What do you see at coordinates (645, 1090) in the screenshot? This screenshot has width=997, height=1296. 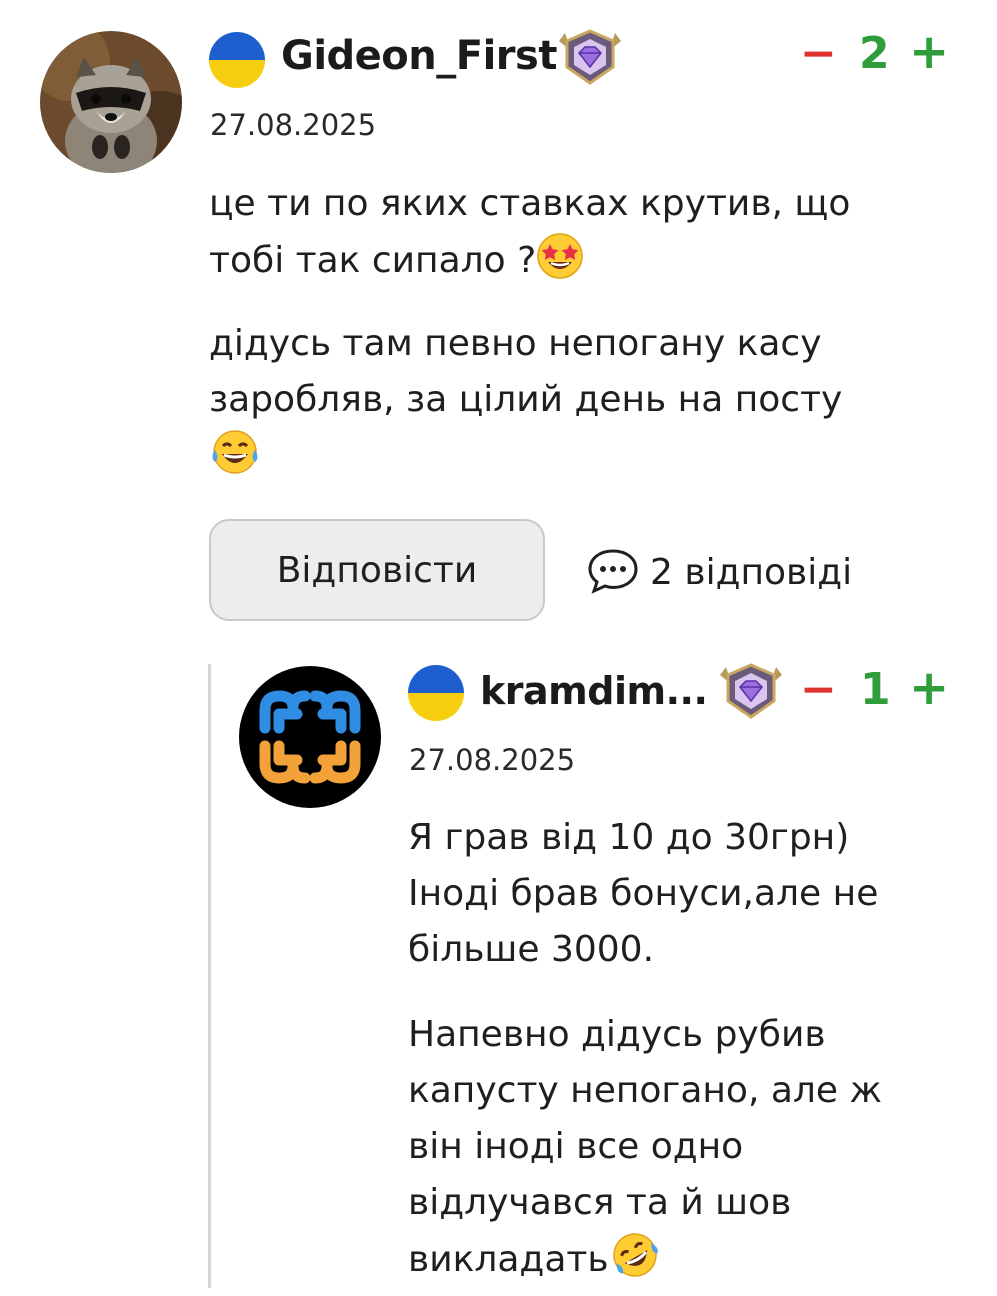 I see `comment-text-line: капусту непогано, але ж` at bounding box center [645, 1090].